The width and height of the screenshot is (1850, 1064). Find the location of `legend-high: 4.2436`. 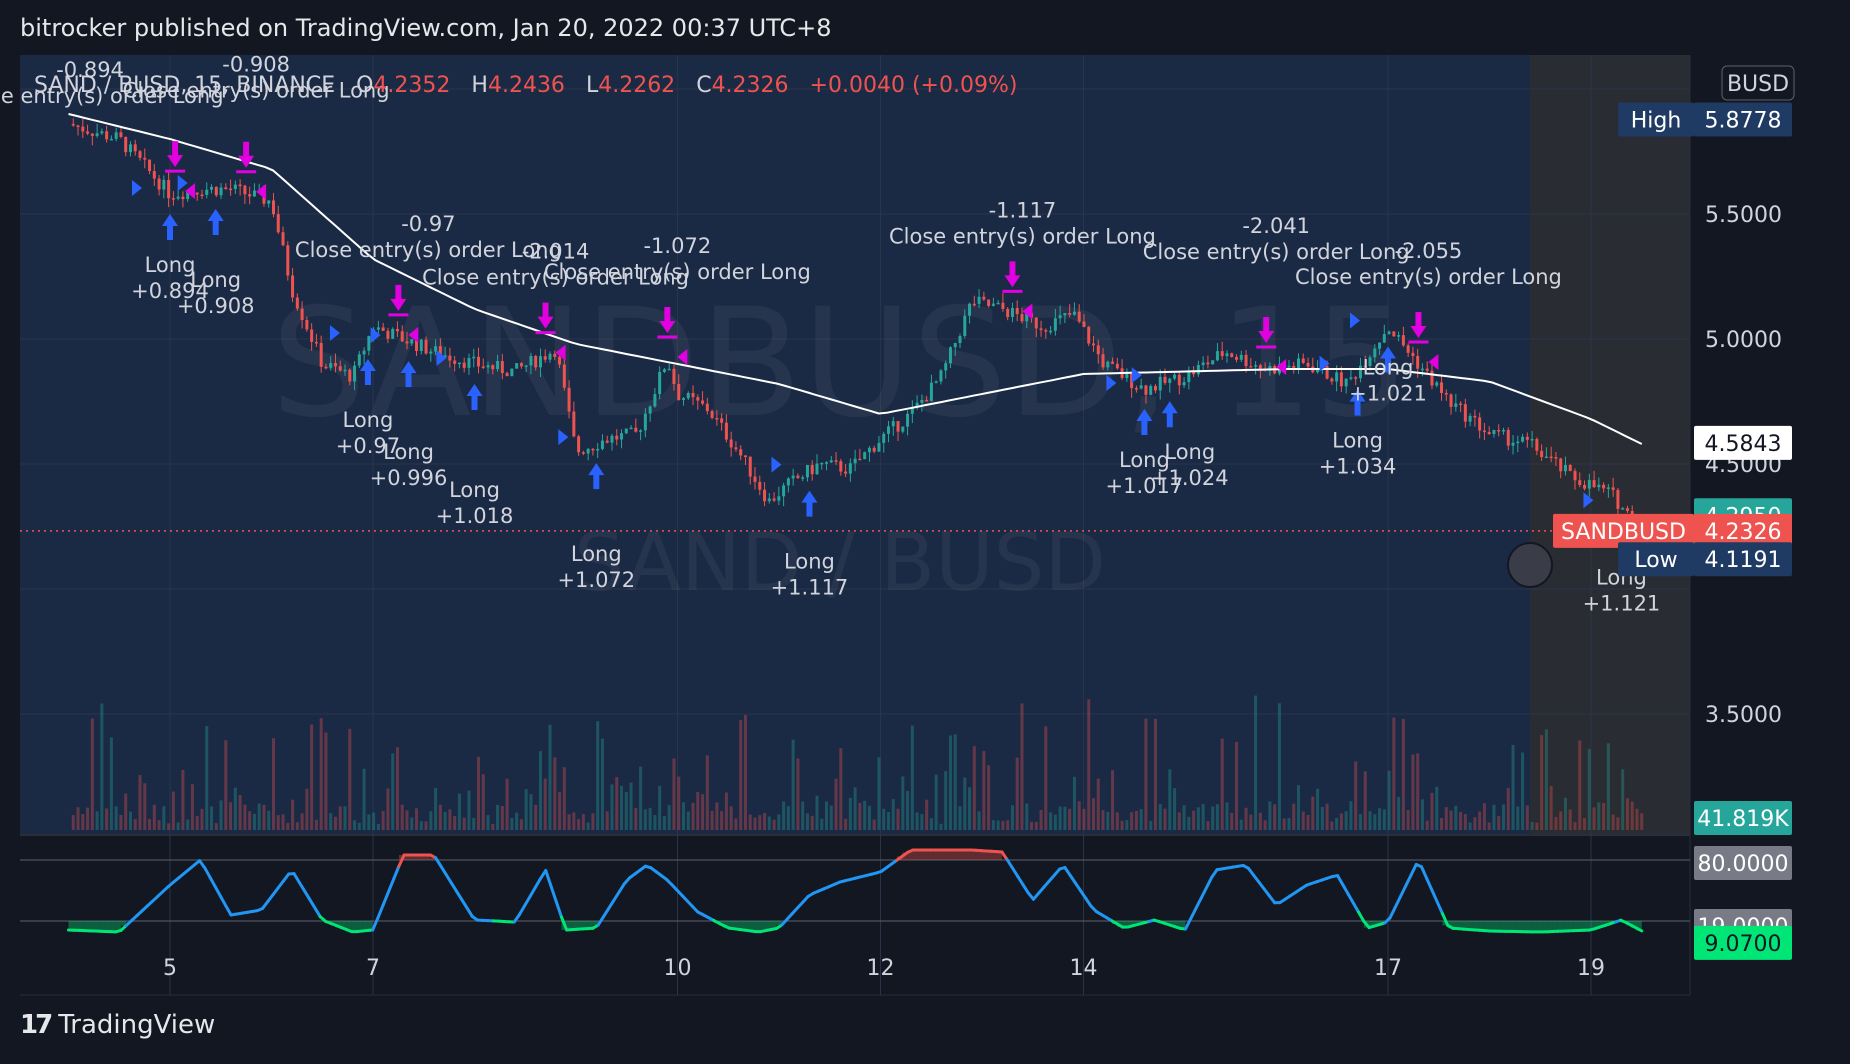

legend-high: 4.2436 is located at coordinates (526, 85).